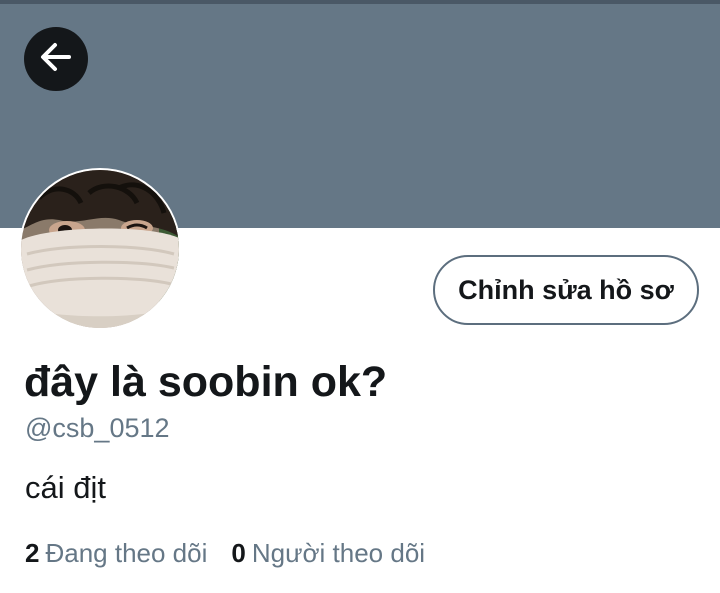 Image resolution: width=720 pixels, height=593 pixels. I want to click on back-button, so click(56, 59).